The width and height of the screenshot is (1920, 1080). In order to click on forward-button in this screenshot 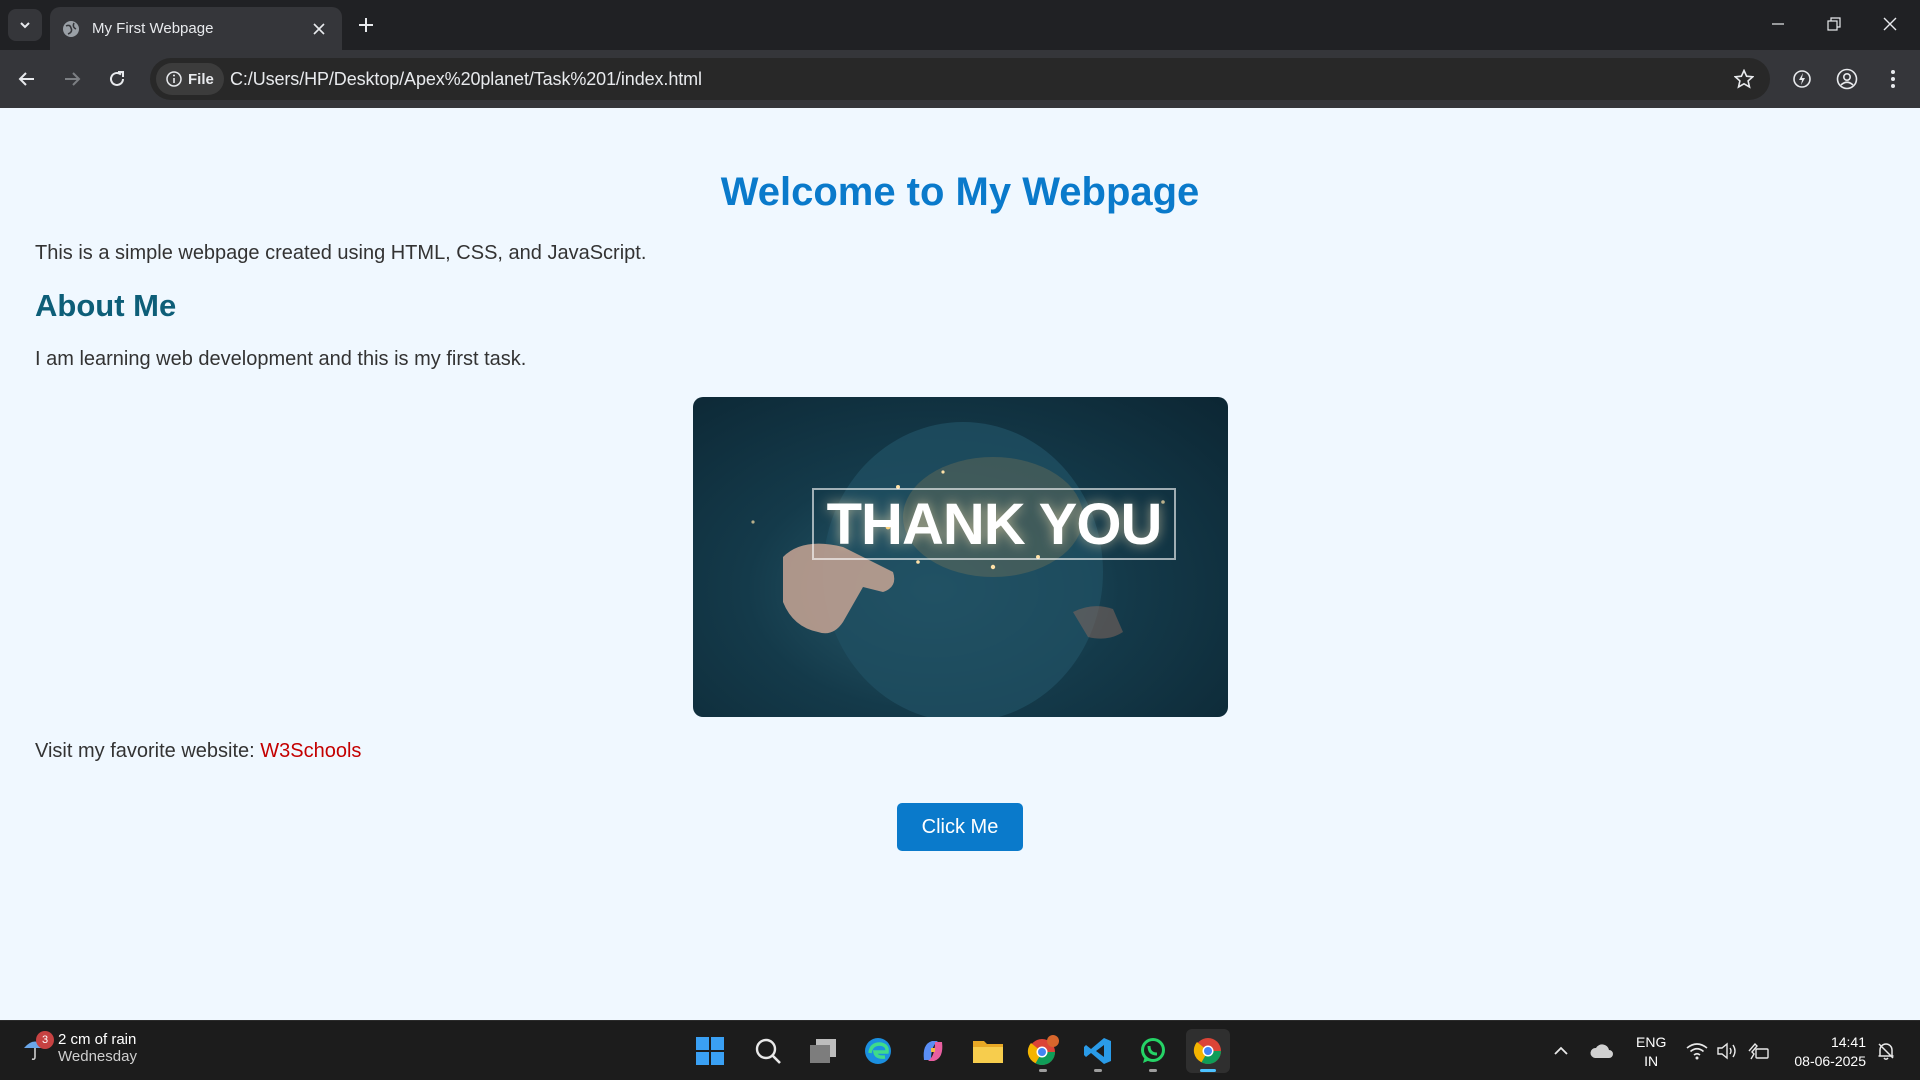, I will do `click(72, 79)`.